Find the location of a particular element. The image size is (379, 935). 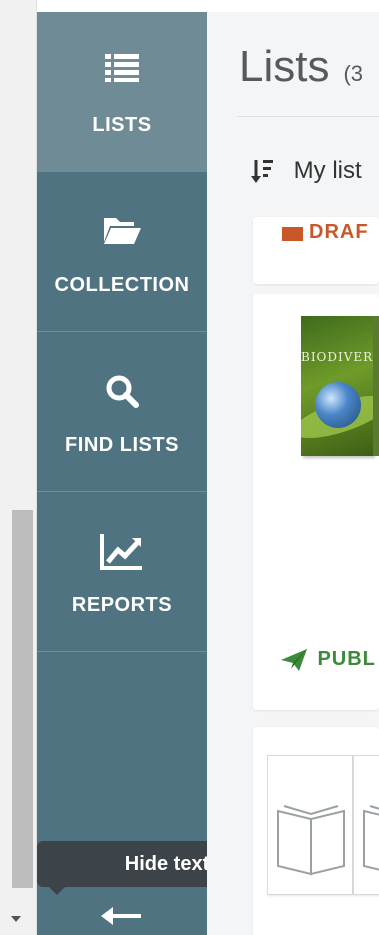

sidebar-item-label: FIND LISTS is located at coordinates (122, 445).